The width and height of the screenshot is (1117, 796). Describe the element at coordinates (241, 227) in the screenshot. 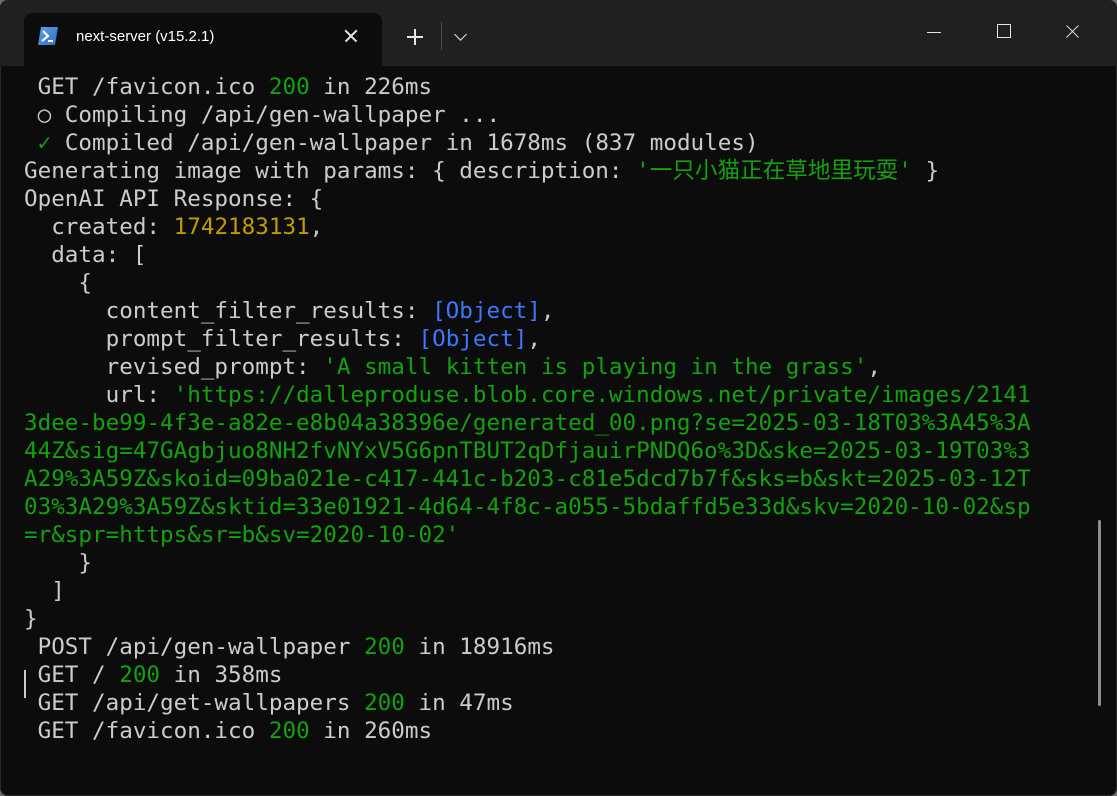

I see `terminal-text-segment: 1742183131` at that location.